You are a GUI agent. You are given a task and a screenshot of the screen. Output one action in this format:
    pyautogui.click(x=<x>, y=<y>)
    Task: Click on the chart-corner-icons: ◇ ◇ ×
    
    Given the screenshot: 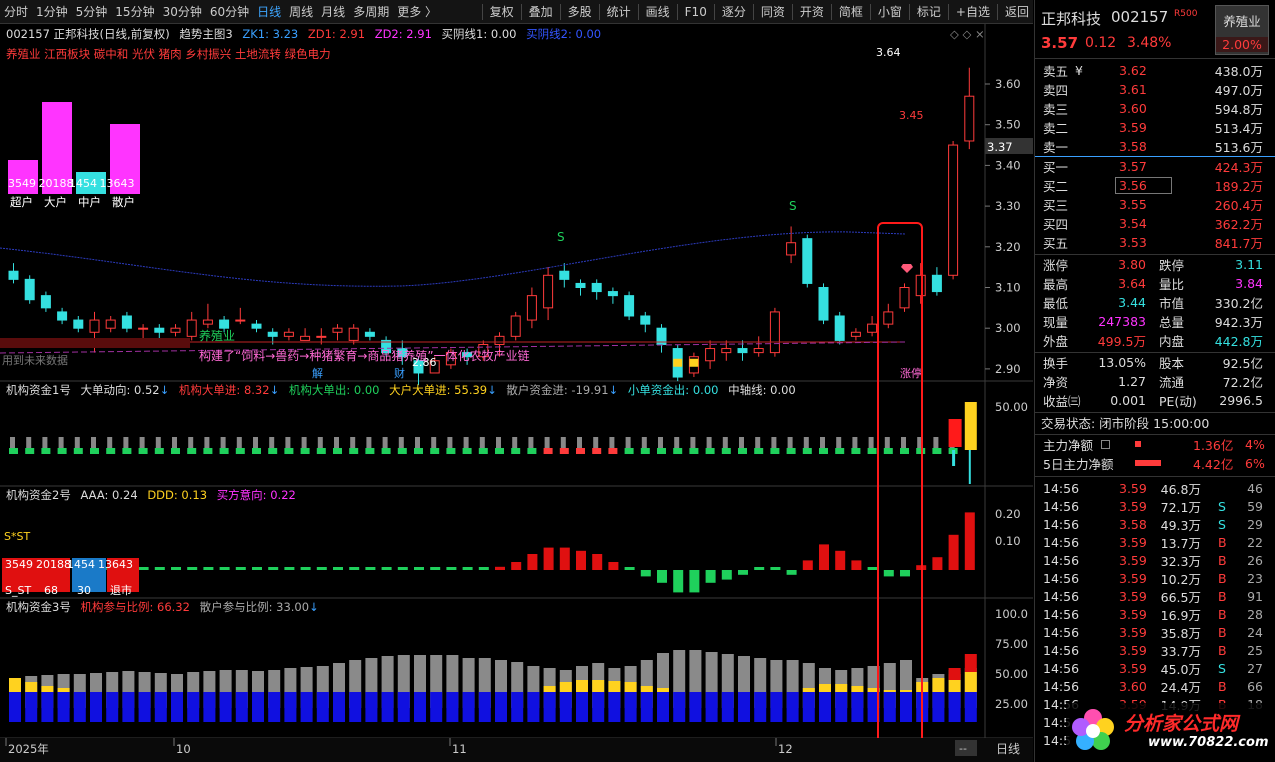 What is the action you would take?
    pyautogui.click(x=967, y=34)
    